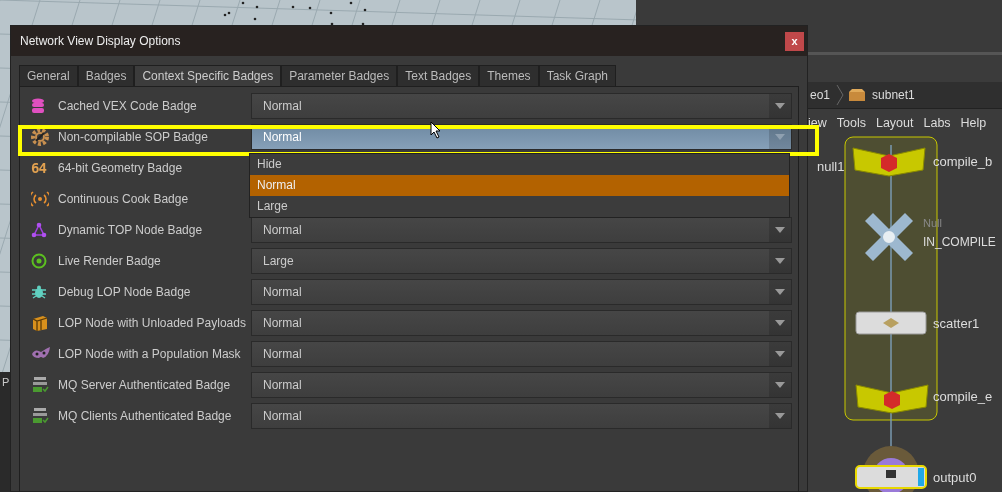 The image size is (1002, 492). Describe the element at coordinates (133, 137) in the screenshot. I see `option-label: Non-compilable SOP Badge` at that location.